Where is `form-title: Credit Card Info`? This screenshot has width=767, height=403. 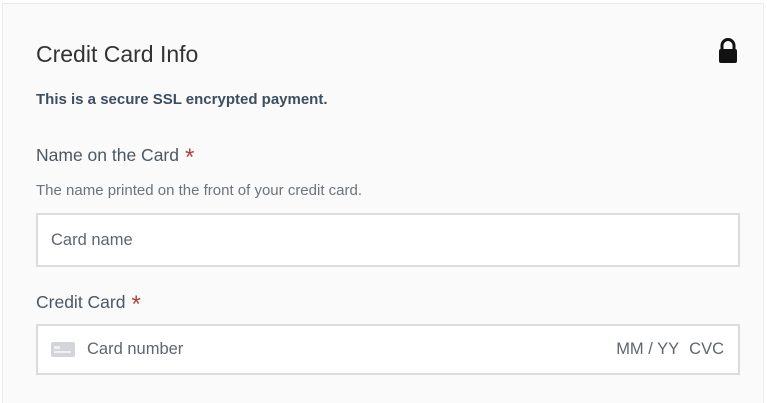 form-title: Credit Card Info is located at coordinates (117, 54).